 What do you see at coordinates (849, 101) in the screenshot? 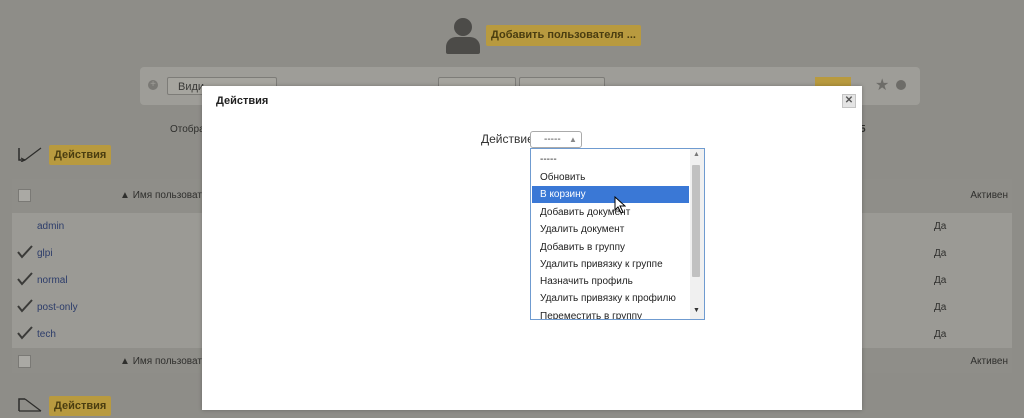
I see `close-icon: ✕` at bounding box center [849, 101].